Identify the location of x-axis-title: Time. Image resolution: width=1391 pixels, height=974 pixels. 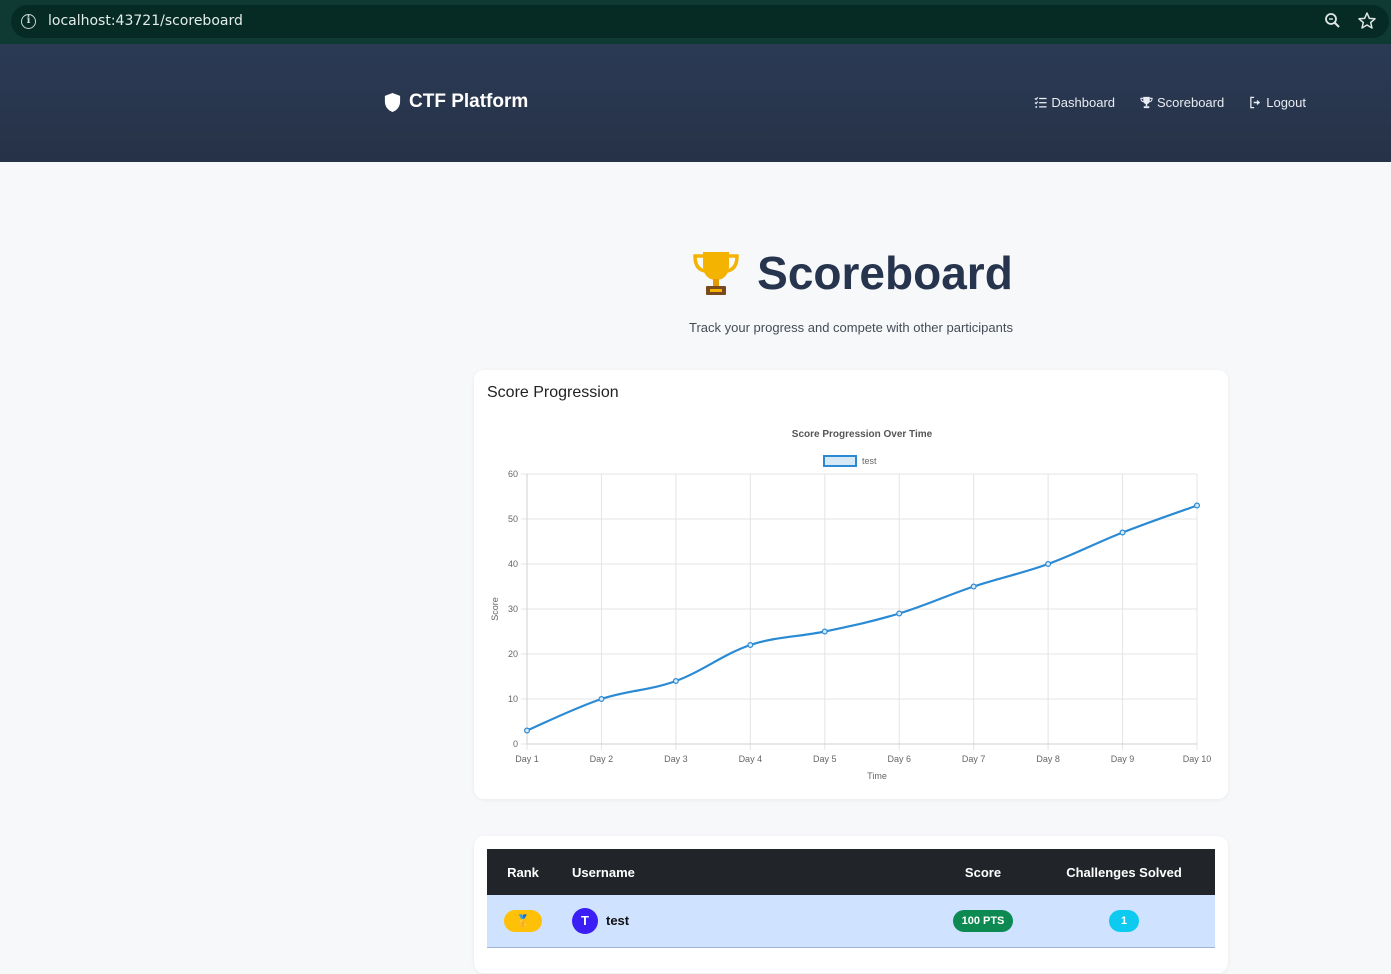
(877, 776).